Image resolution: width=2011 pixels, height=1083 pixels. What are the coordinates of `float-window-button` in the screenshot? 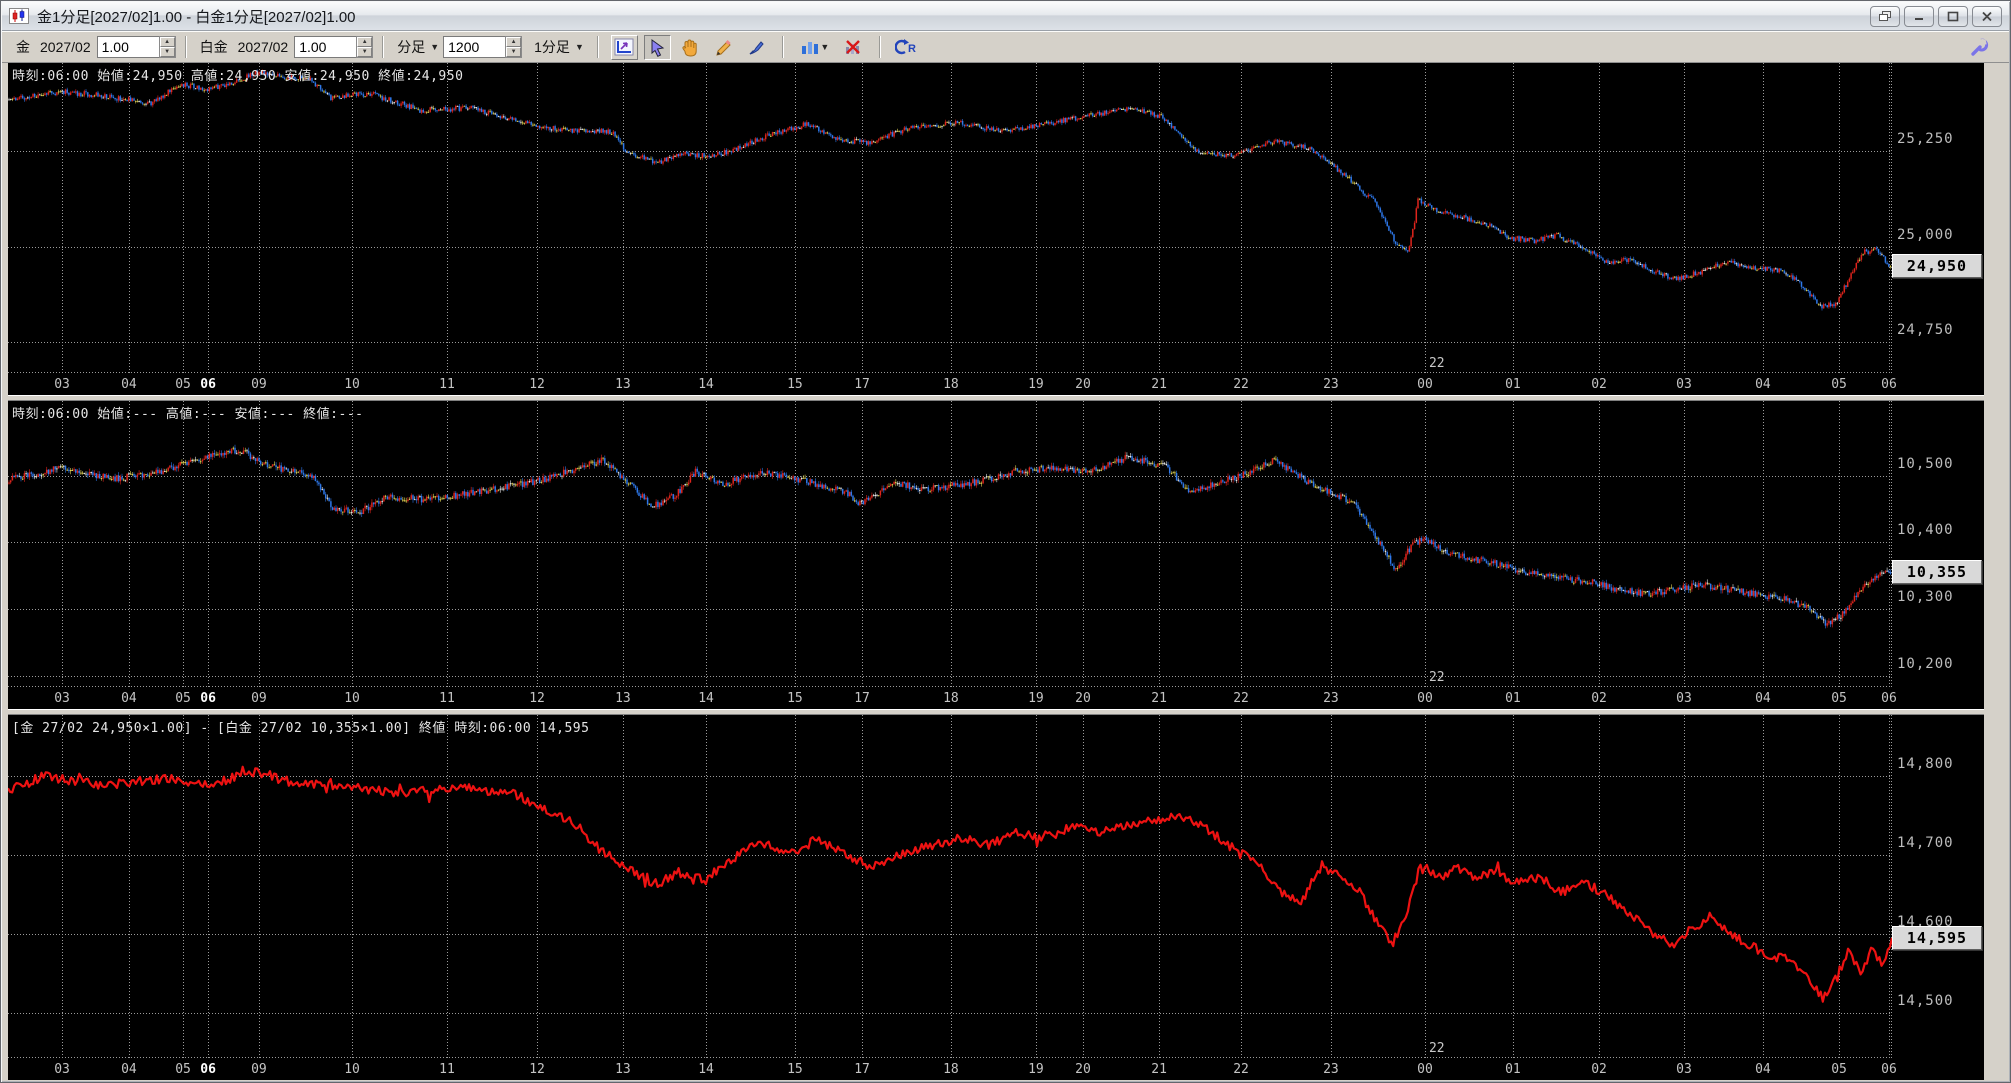 It's located at (1885, 16).